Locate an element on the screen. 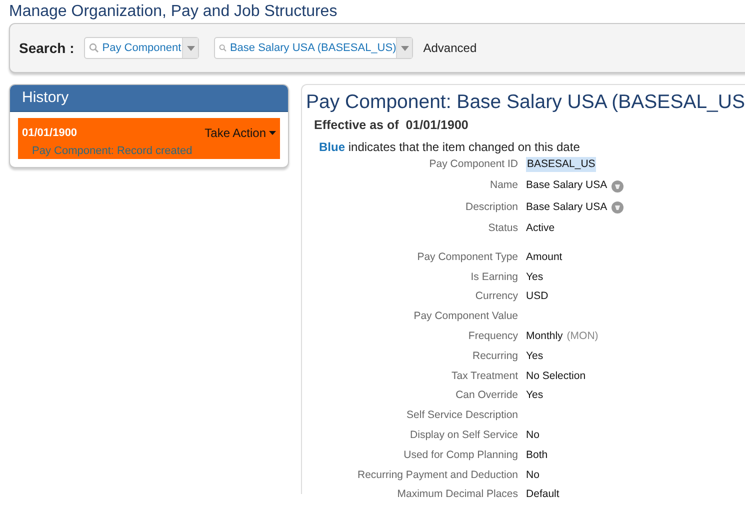 The height and width of the screenshot is (506, 745). entry-date: 01/01/1900 is located at coordinates (50, 133).